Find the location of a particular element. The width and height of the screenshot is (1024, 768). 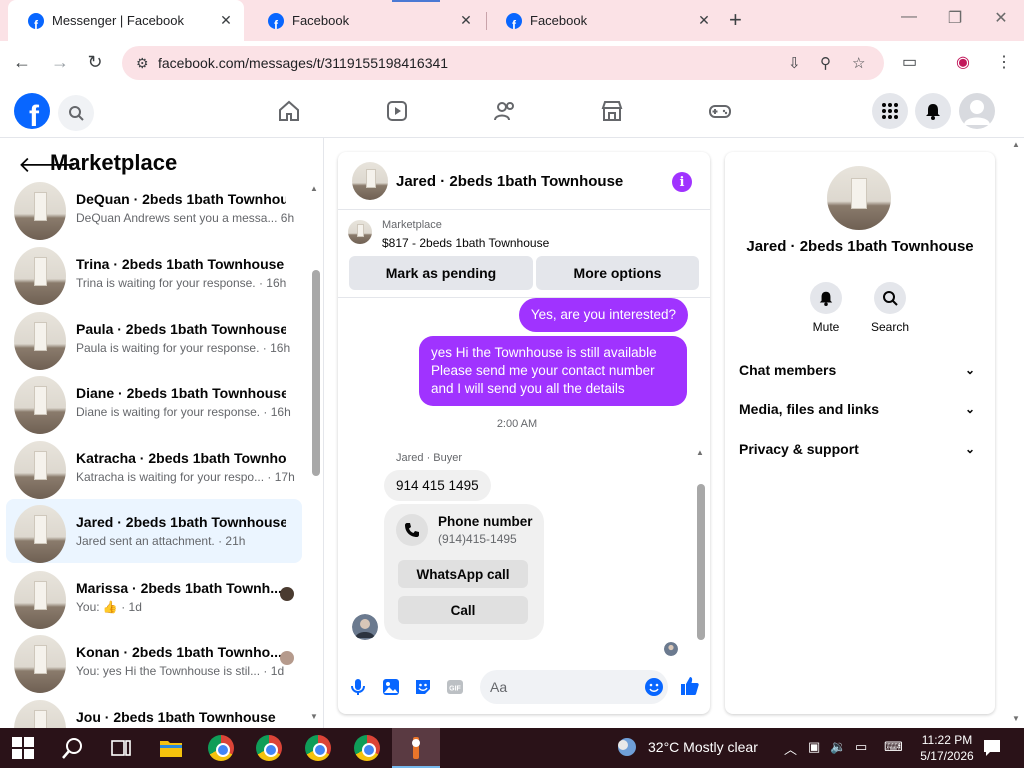

show-hidden-icons-icon: ︿ is located at coordinates (790, 748).